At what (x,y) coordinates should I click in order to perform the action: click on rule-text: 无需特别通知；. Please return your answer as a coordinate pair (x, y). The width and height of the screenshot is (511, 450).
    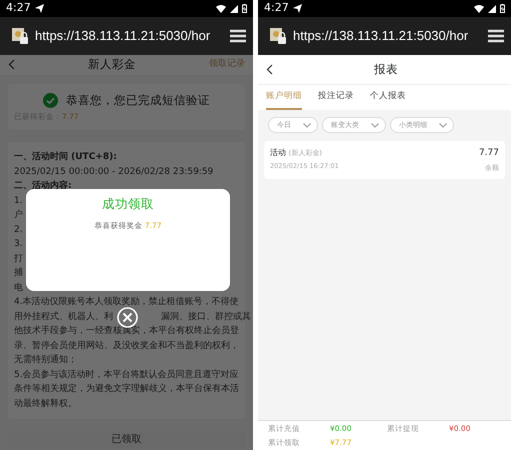
    Looking at the image, I should click on (45, 360).